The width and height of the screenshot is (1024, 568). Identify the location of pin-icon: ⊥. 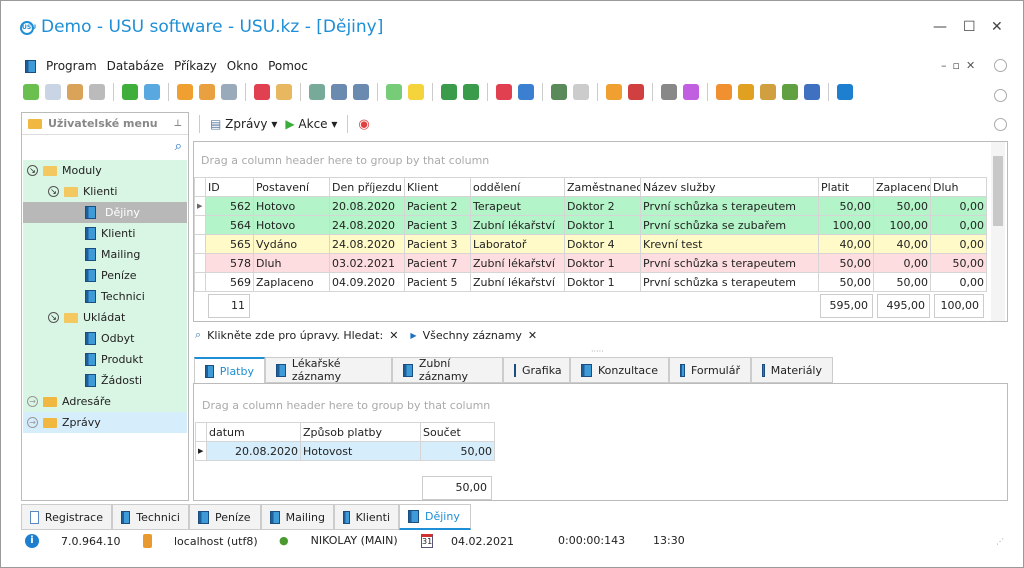
(178, 124).